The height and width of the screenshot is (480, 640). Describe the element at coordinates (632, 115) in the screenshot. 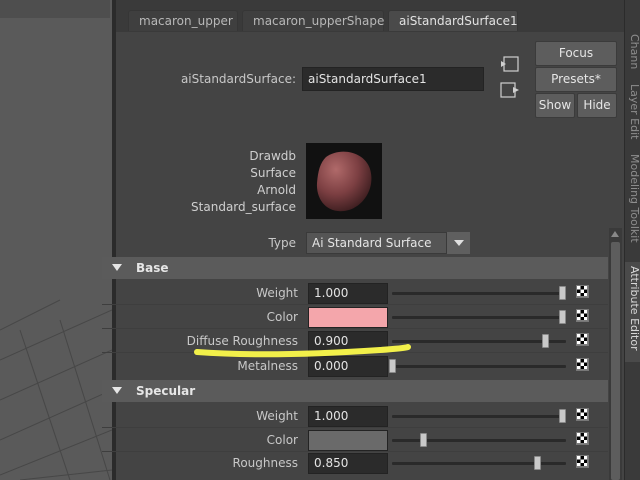

I see `tab-layer-editor: Layer Edit` at that location.